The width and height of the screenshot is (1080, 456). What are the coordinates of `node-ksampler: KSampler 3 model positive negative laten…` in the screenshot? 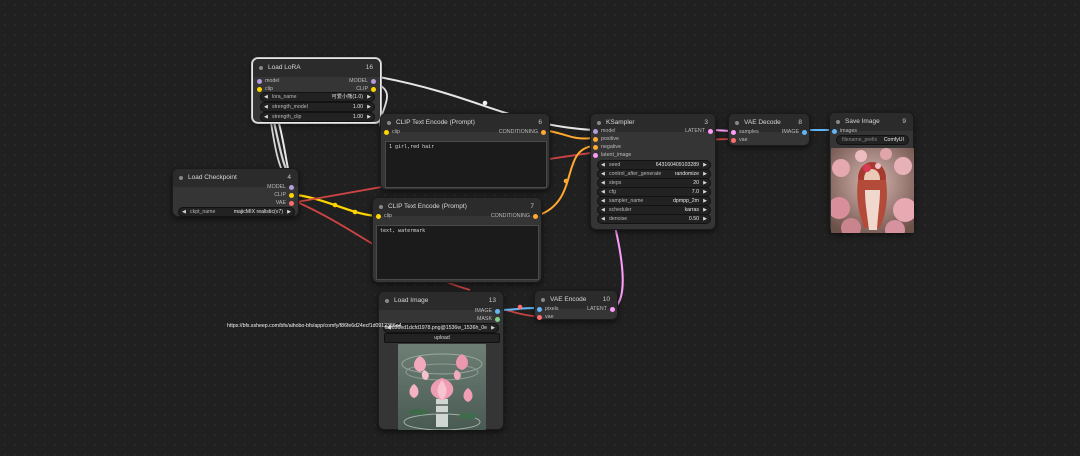 It's located at (653, 171).